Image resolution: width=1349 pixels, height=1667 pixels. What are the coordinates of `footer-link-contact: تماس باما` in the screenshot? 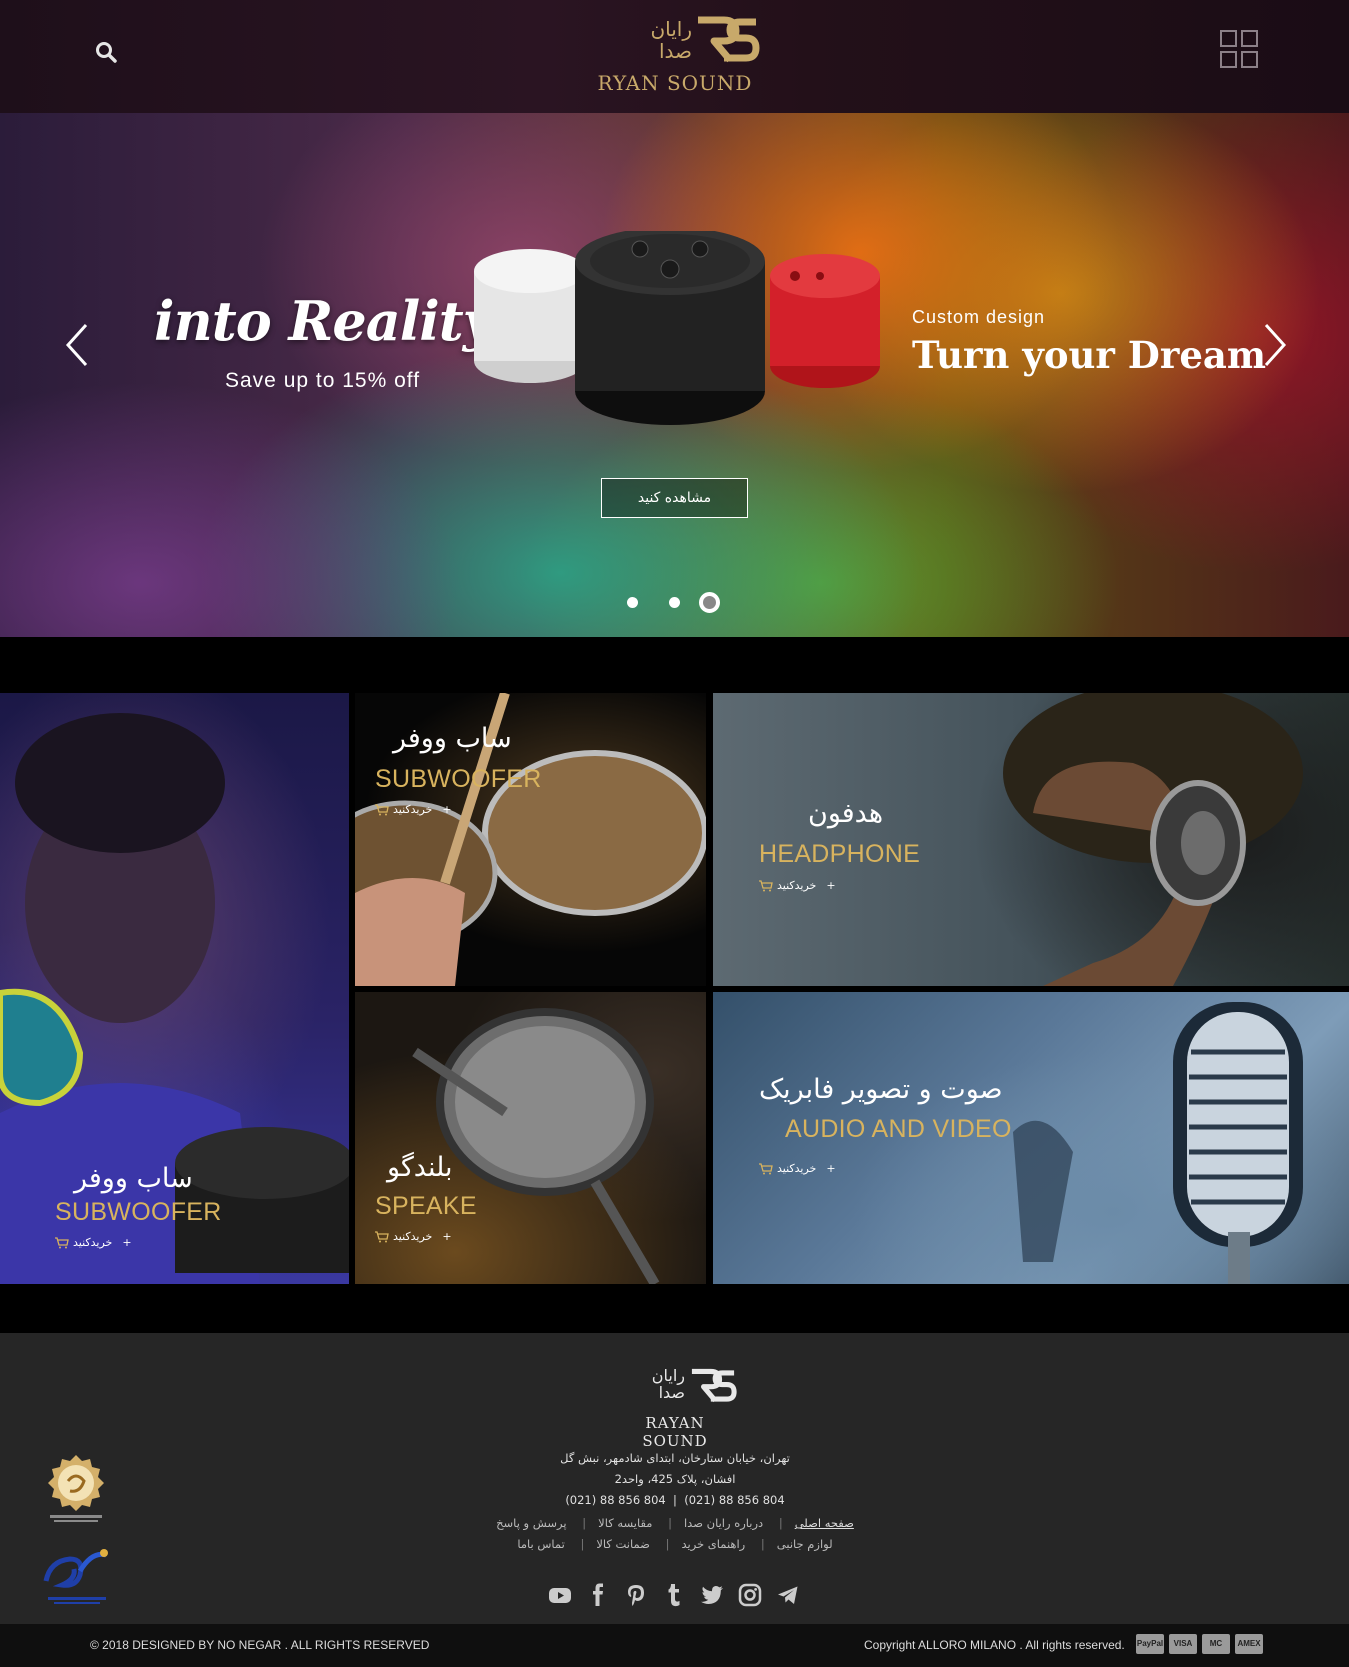 It's located at (540, 1544).